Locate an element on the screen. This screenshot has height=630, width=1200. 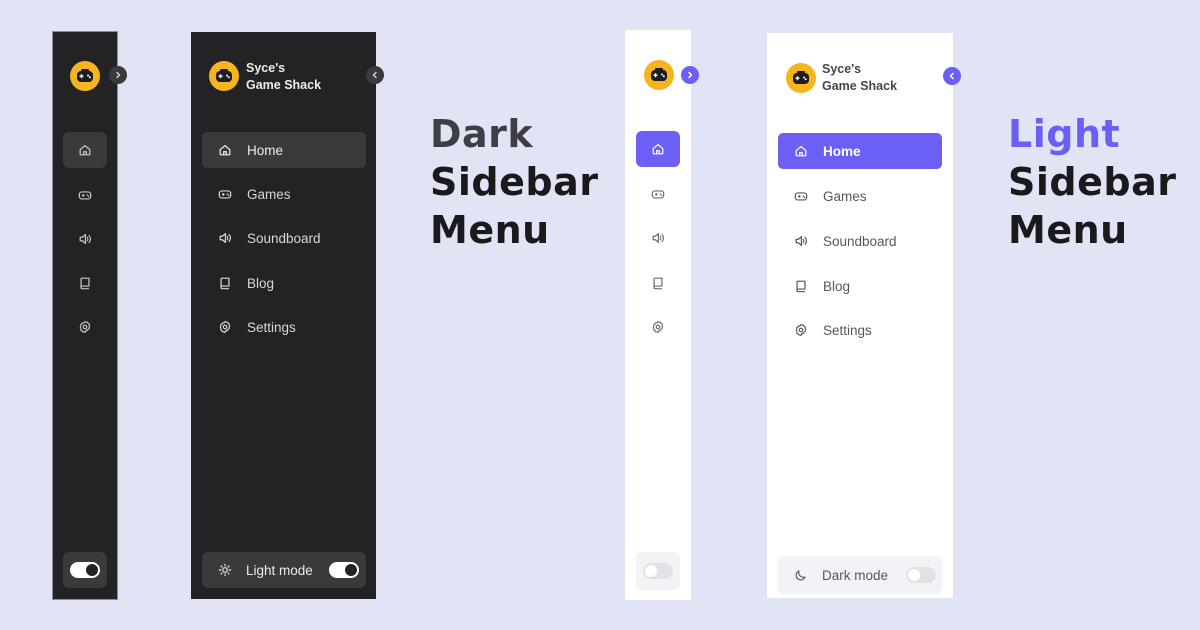
sun-icon is located at coordinates (225, 570).